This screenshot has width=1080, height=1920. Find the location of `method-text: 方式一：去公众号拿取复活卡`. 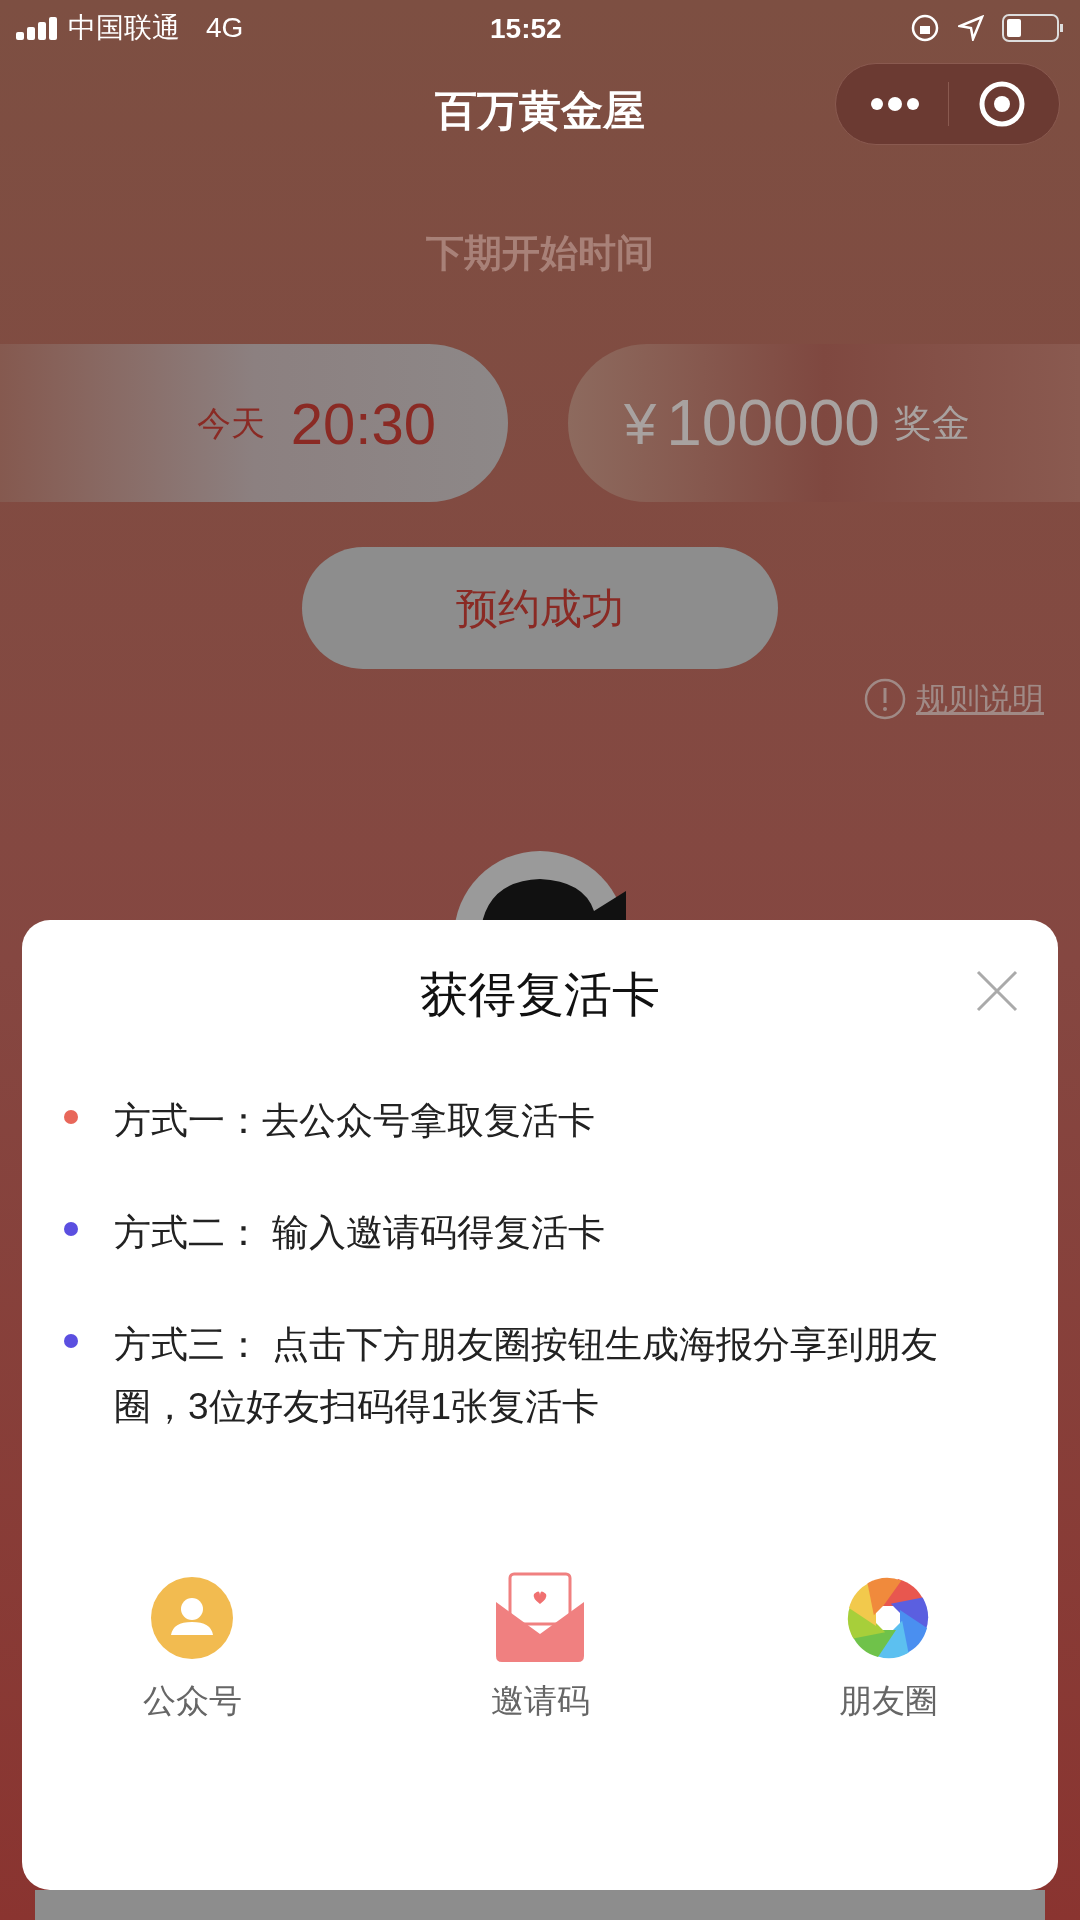

method-text: 方式一：去公众号拿取复活卡 is located at coordinates (354, 1121).